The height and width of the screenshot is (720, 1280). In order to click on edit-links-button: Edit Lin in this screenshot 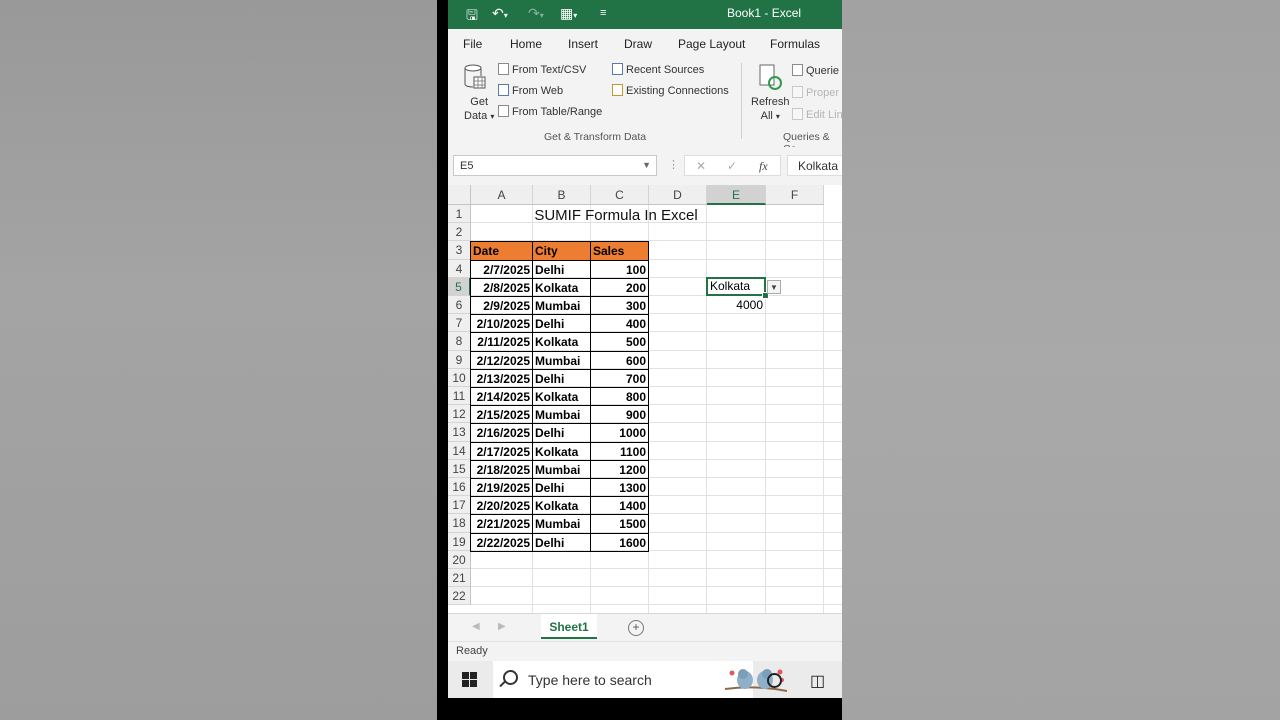, I will do `click(817, 114)`.